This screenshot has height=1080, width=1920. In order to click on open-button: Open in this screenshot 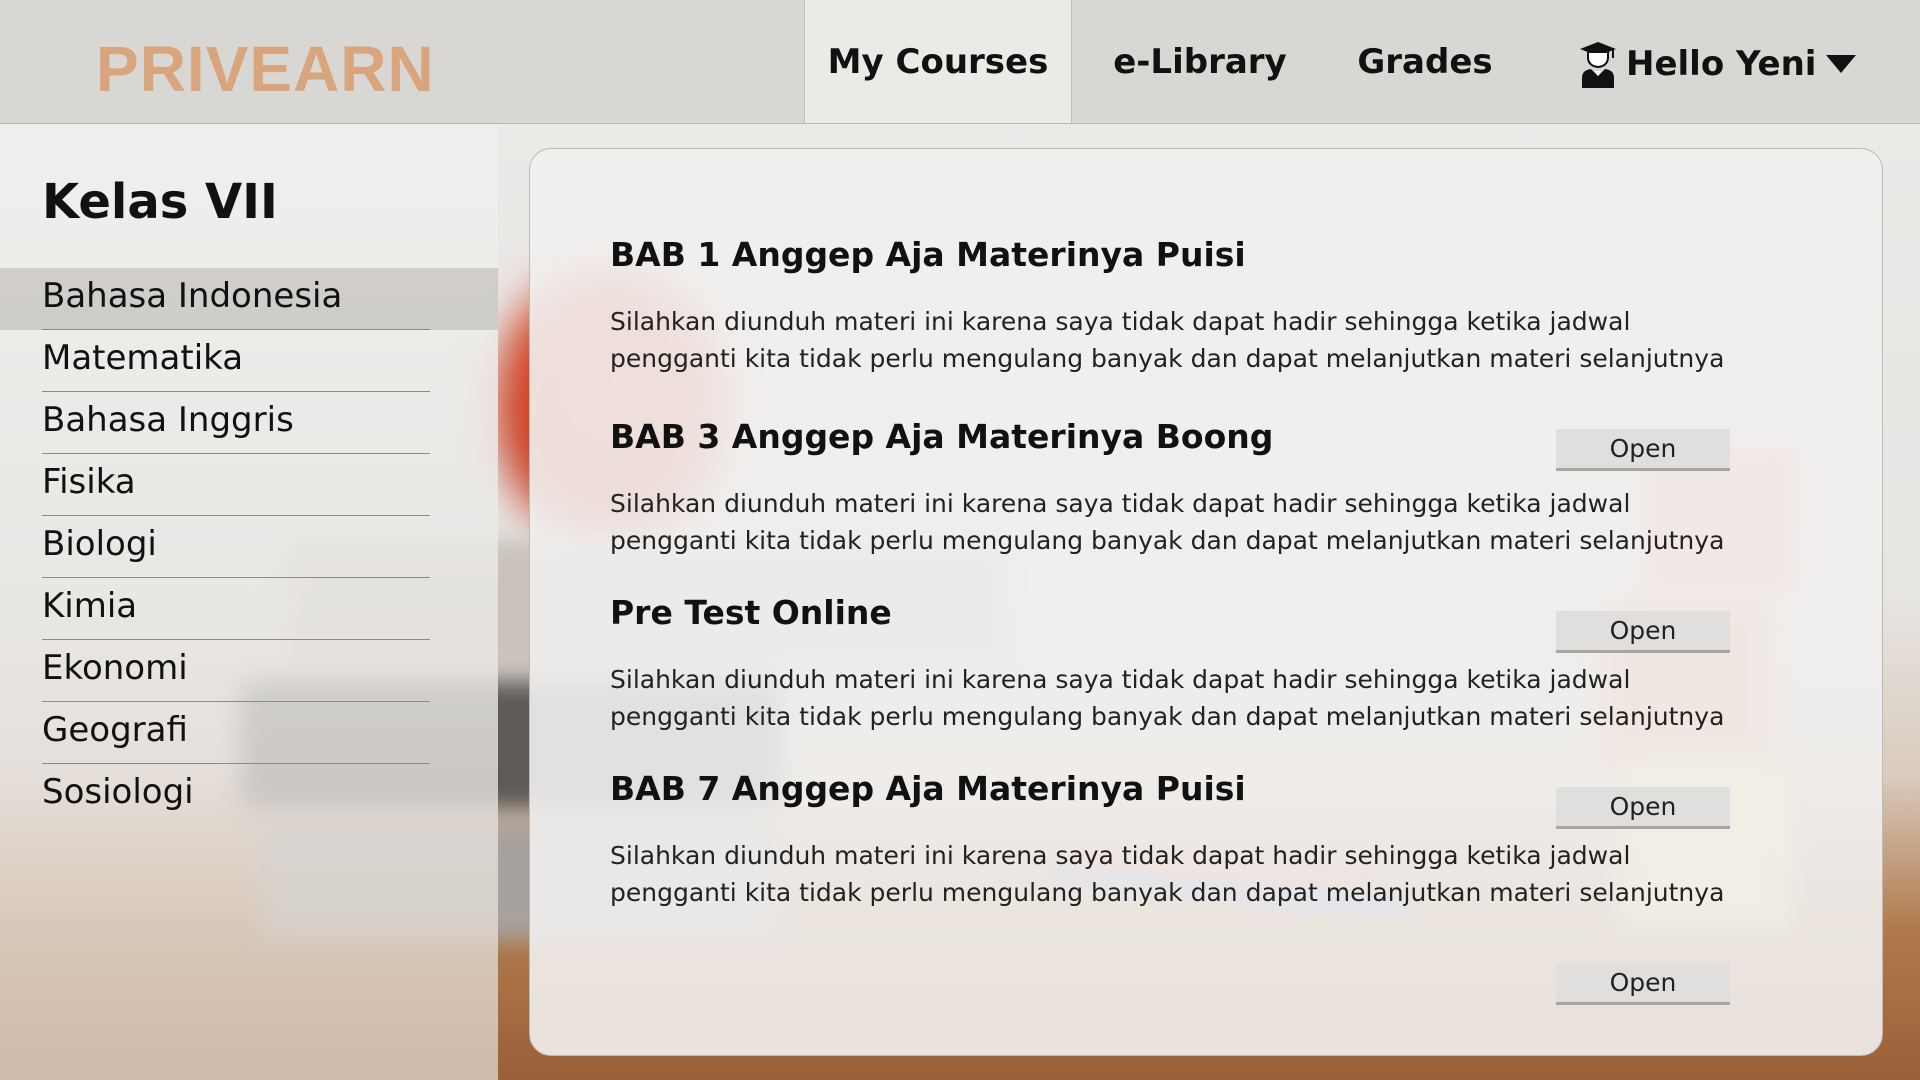, I will do `click(1643, 984)`.